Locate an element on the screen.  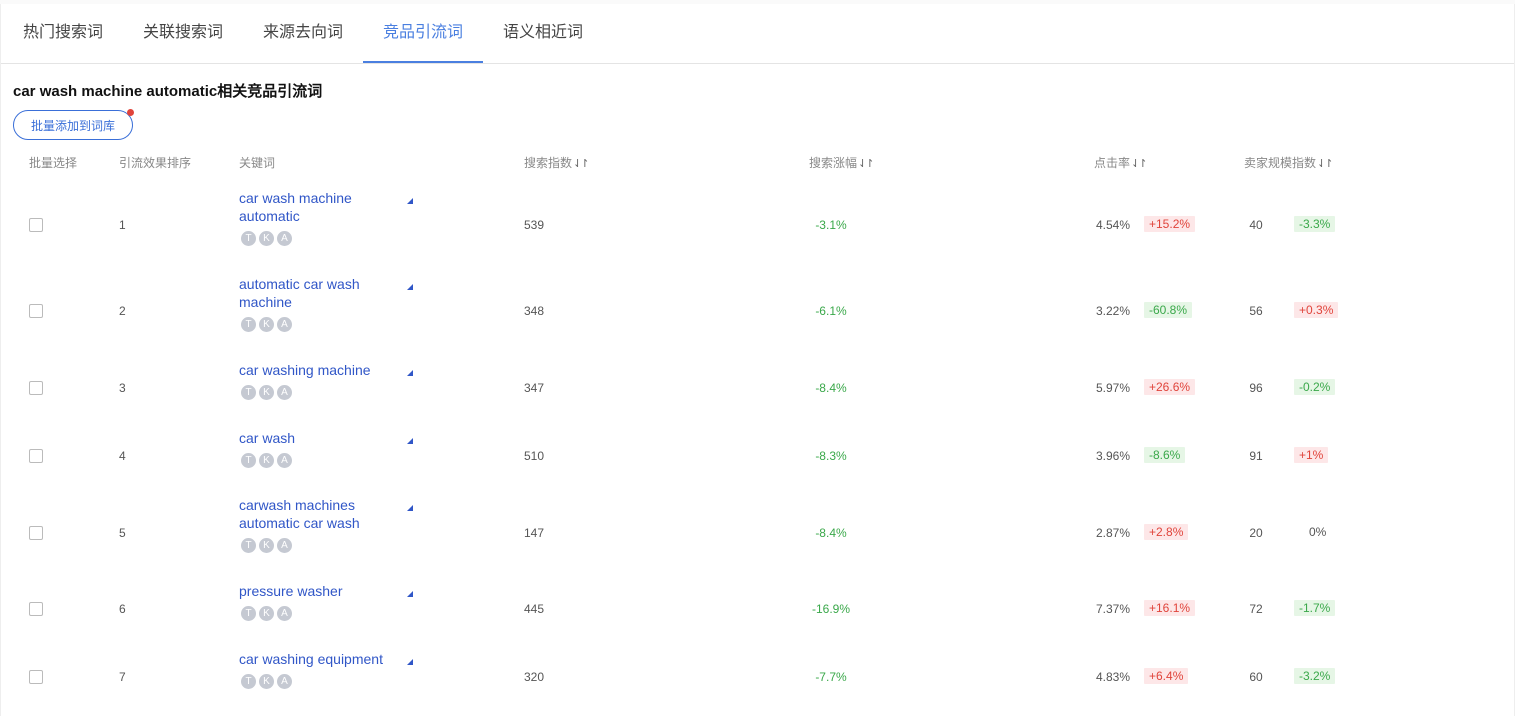
ctr-change-badge: -60.8% is located at coordinates (1168, 310).